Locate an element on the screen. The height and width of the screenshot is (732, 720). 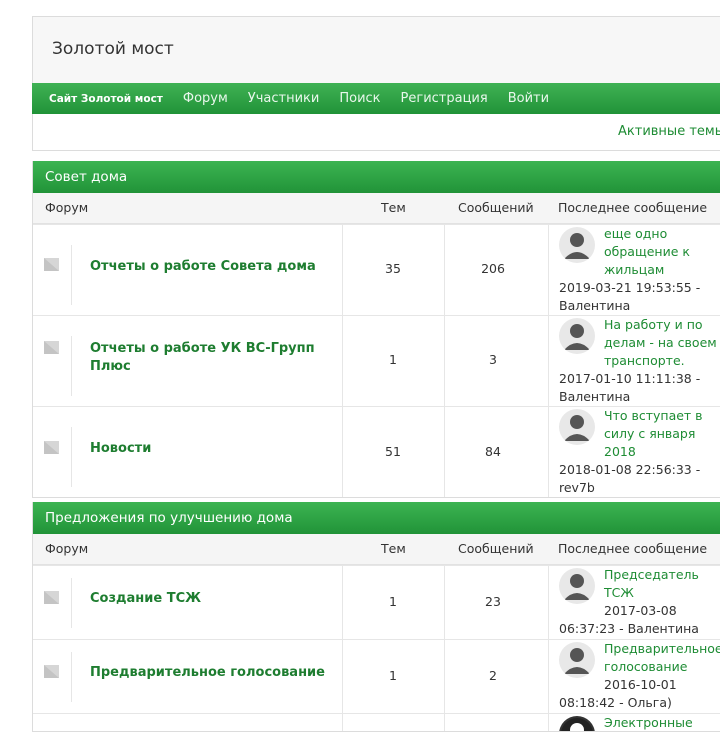
posts-count: 3 is located at coordinates (493, 359).